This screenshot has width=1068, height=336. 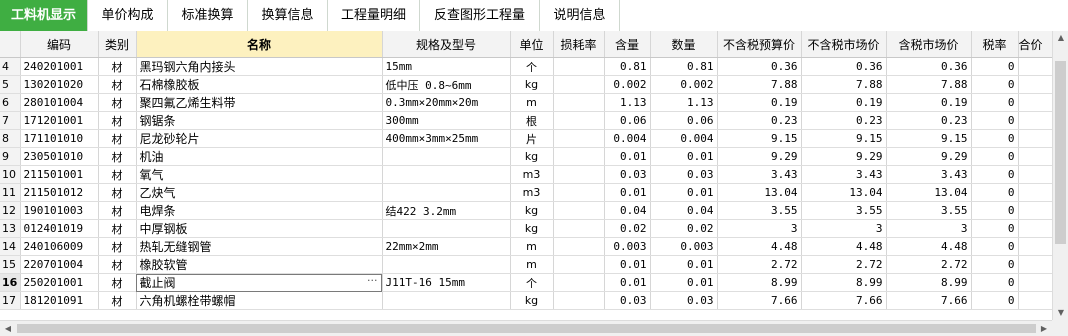 I want to click on cell-budget-price: 0.36, so click(x=759, y=66).